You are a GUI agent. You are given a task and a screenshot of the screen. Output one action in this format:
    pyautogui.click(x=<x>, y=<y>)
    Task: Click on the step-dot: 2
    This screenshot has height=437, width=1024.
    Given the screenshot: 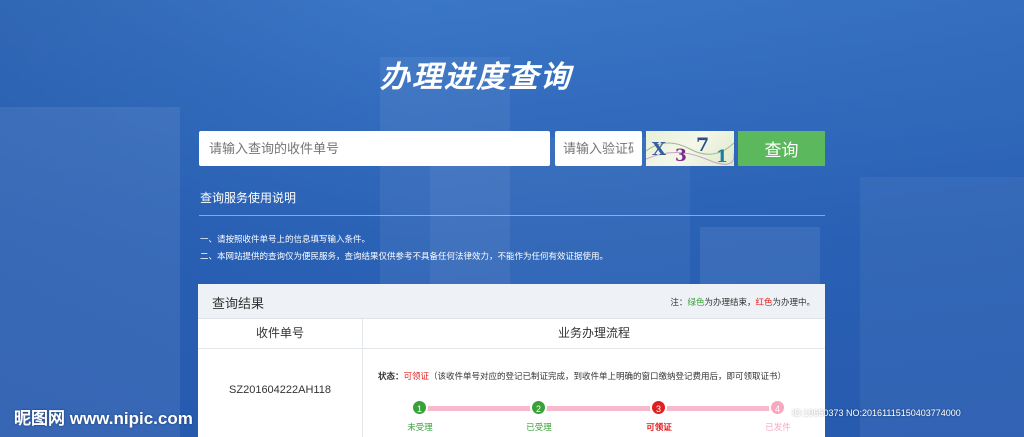 What is the action you would take?
    pyautogui.click(x=538, y=407)
    